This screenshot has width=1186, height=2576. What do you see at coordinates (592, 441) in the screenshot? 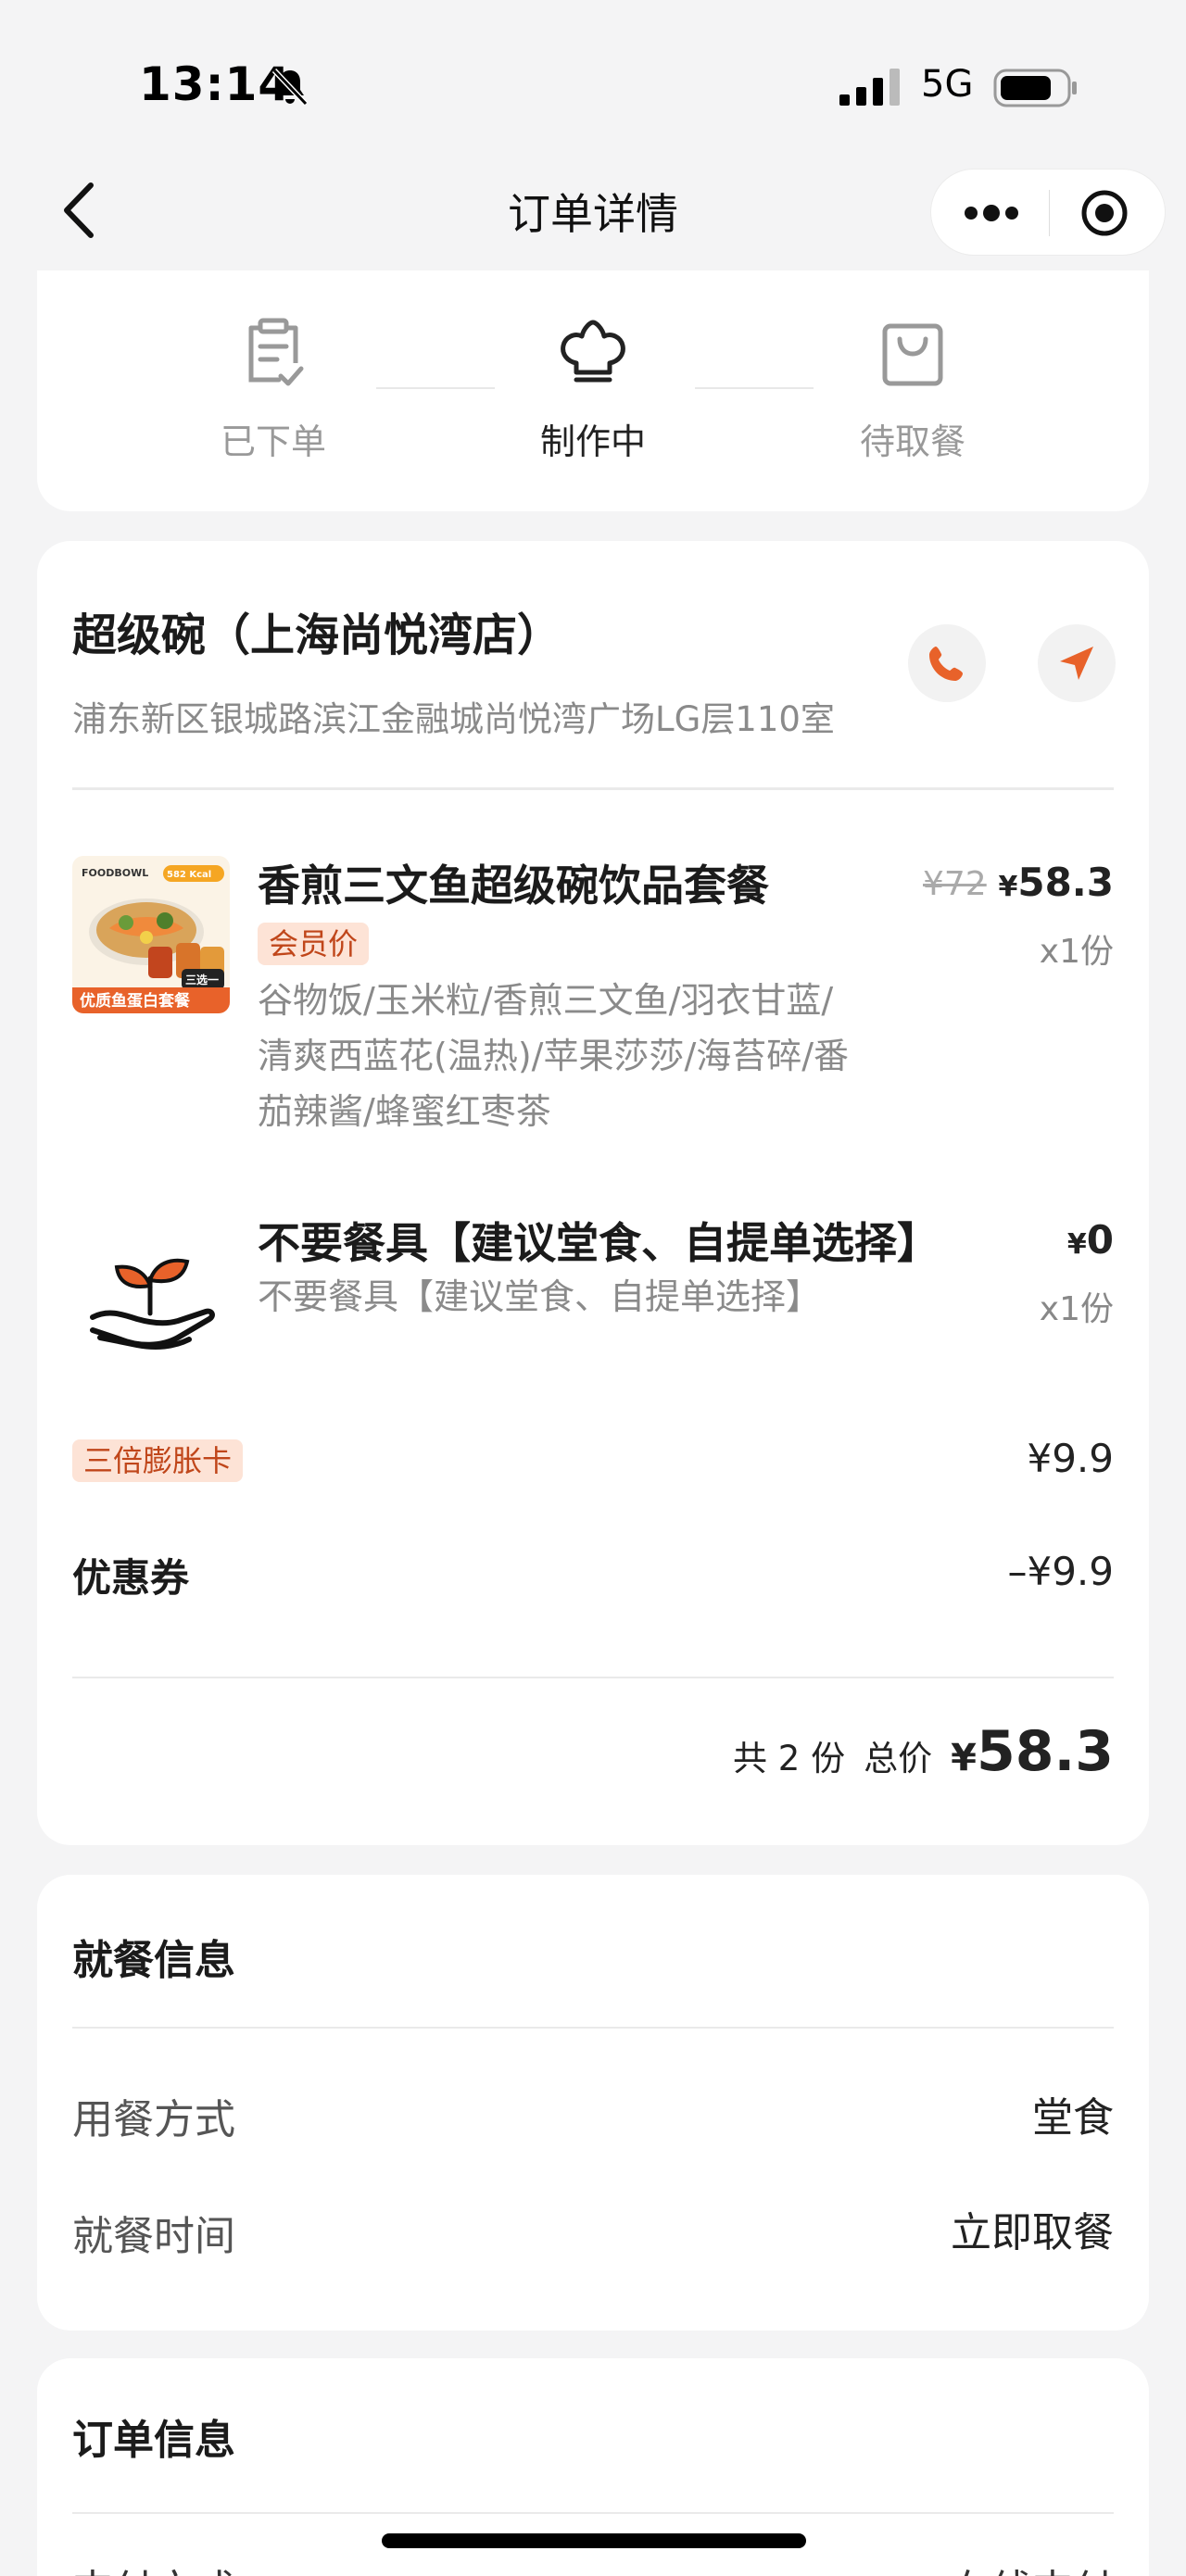
I see `step-label: 制作中` at bounding box center [592, 441].